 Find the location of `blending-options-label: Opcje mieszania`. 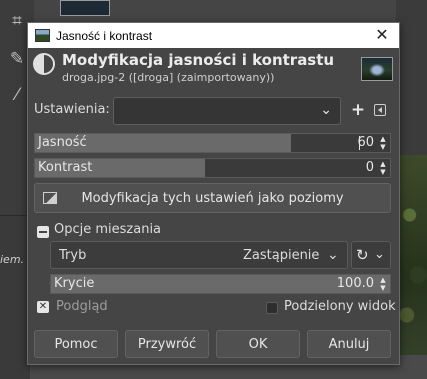

blending-options-label: Opcje mieszania is located at coordinates (107, 229).